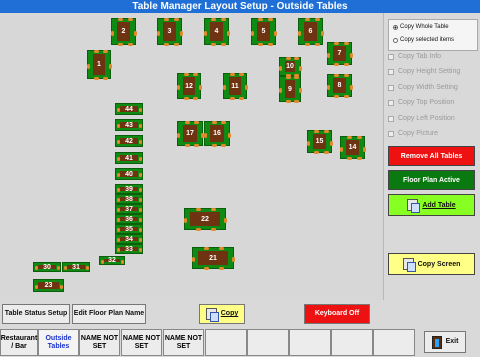 Image resolution: width=480 pixels, height=357 pixels. What do you see at coordinates (129, 125) in the screenshot?
I see `table-43: 43` at bounding box center [129, 125].